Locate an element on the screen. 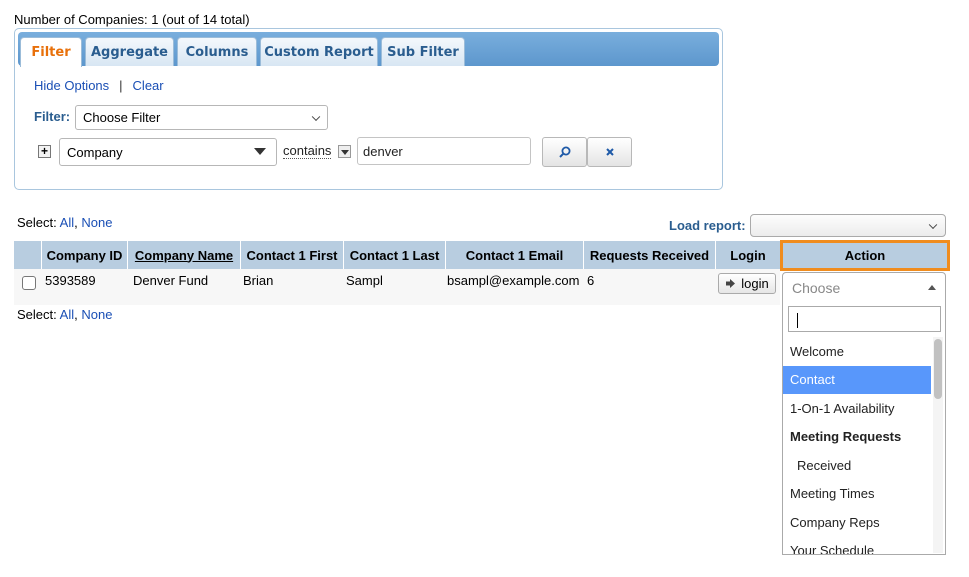  select-links-top: Select: All, None is located at coordinates (65, 222).